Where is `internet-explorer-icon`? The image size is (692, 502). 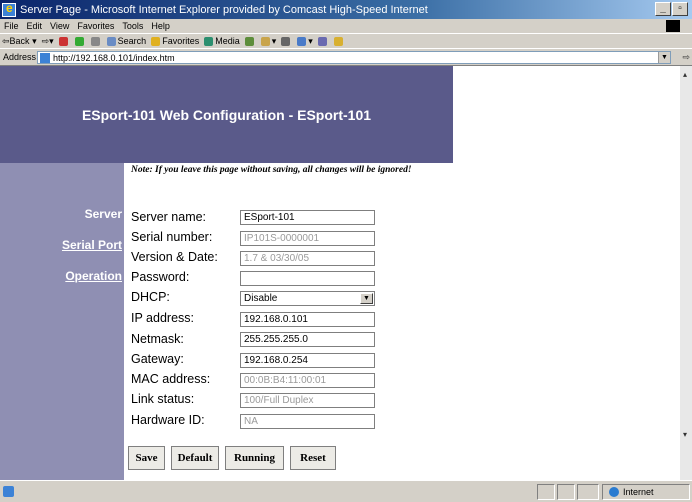
internet-explorer-icon is located at coordinates (9, 9).